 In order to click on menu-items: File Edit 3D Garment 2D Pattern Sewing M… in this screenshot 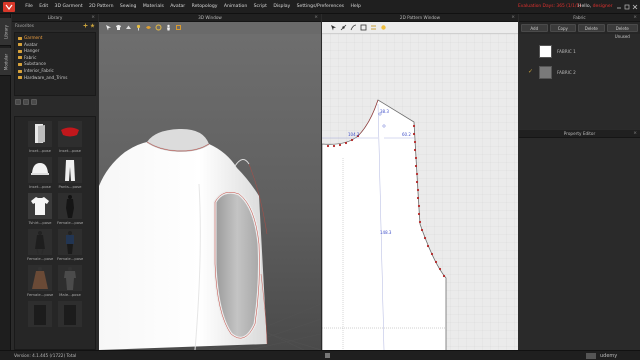, I will do `click(193, 7)`.